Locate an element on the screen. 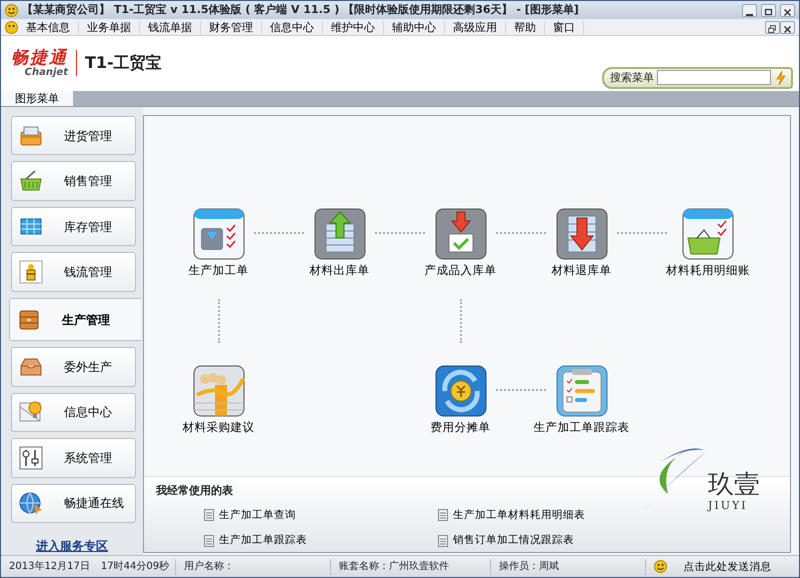 This screenshot has height=578, width=800. search-button is located at coordinates (781, 78).